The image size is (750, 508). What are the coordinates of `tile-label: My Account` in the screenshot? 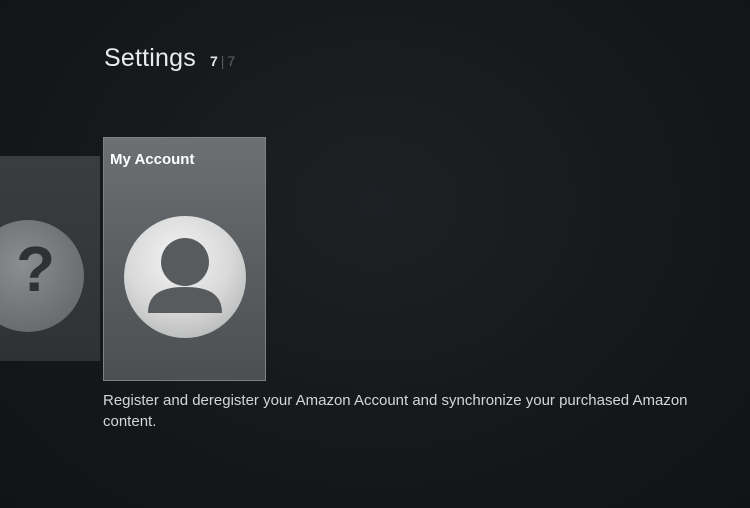 It's located at (152, 159).